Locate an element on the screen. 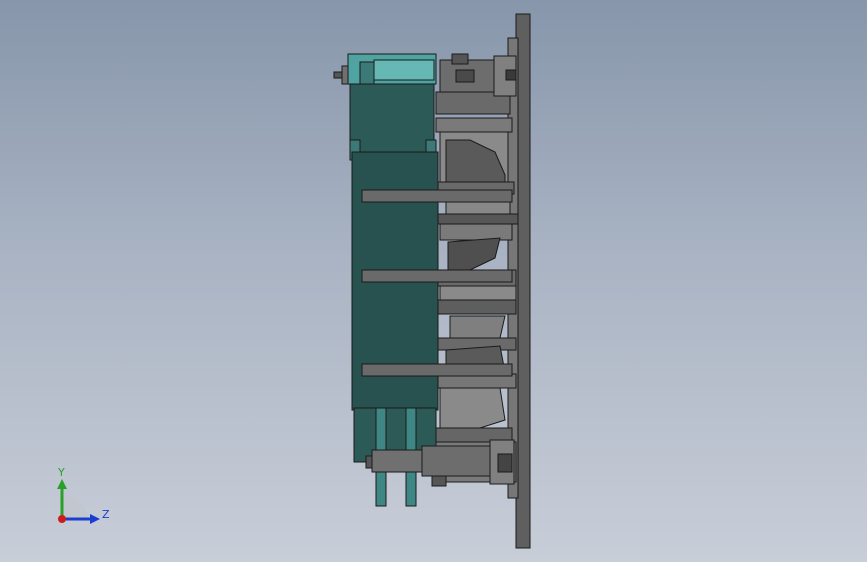 This screenshot has height=562, width=867. z-axis-label: Z is located at coordinates (106, 514).